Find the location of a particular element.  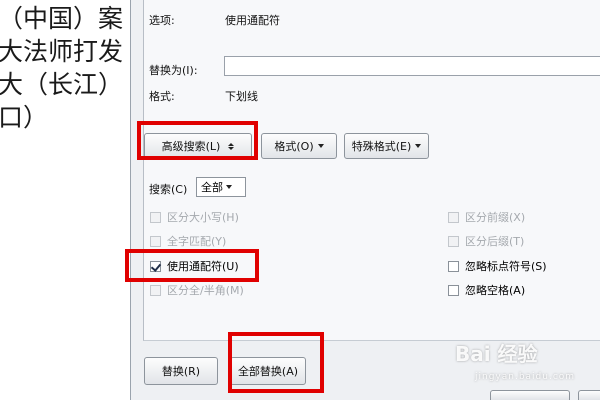

ignore-punctuation-label: 忽略标点符号(S) is located at coordinates (506, 266).